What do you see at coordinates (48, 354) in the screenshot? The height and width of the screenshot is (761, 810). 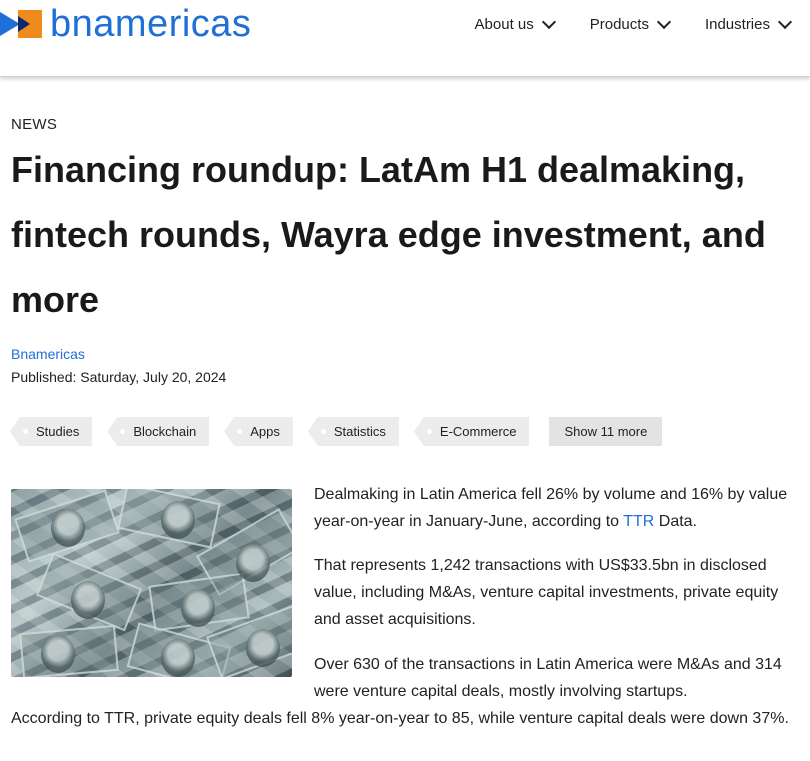 I see `author-link: Bnamericas` at bounding box center [48, 354].